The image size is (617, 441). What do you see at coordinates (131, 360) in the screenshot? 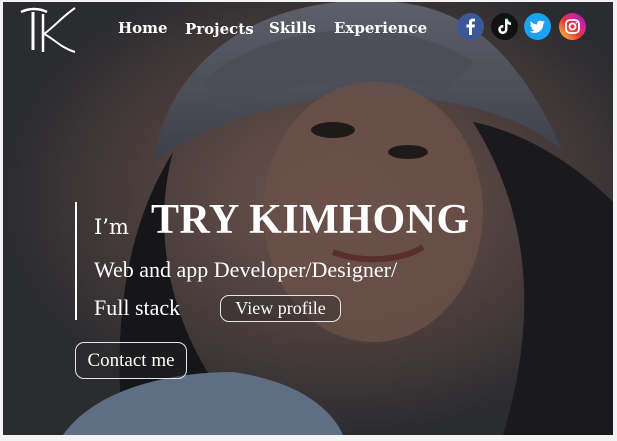
I see `contact-me-button: Contact me` at bounding box center [131, 360].